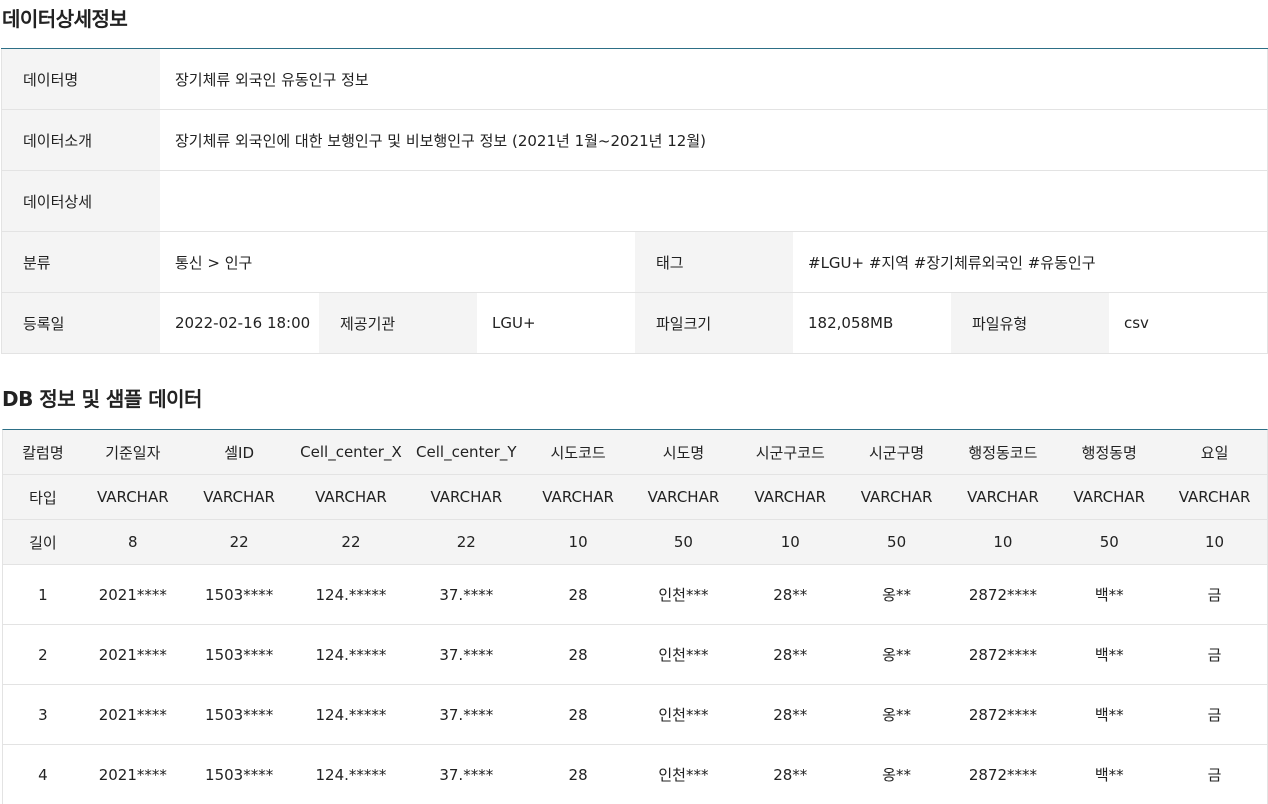  Describe the element at coordinates (556, 323) in the screenshot. I see `provider-value: LGU+` at that location.